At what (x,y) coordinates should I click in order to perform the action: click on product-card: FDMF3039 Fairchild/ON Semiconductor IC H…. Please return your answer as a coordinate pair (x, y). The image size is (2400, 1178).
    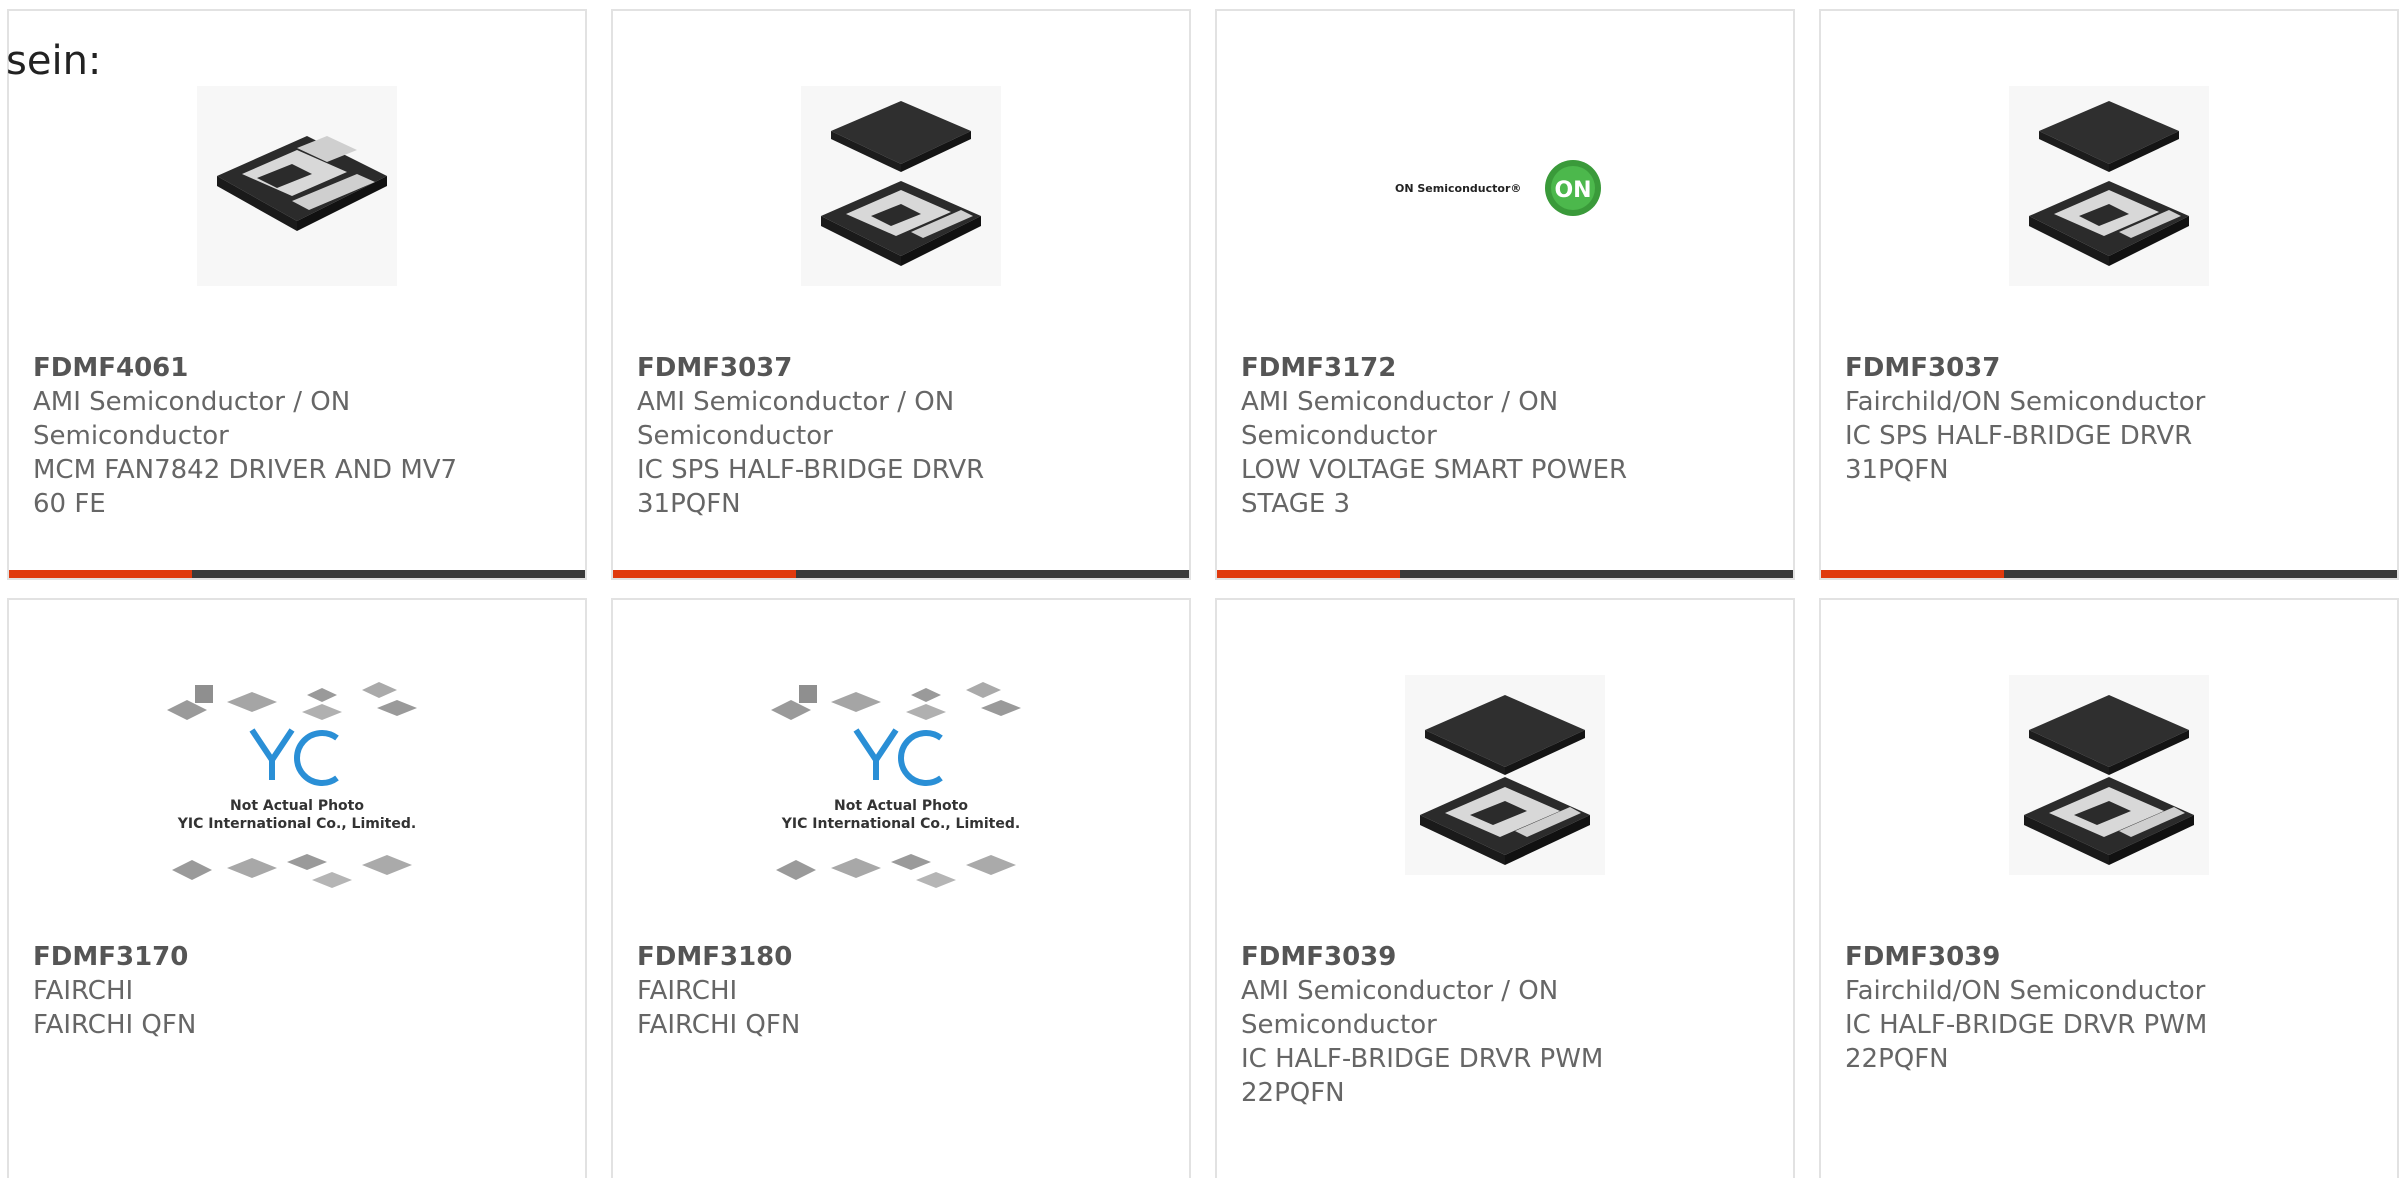
    Looking at the image, I should click on (2109, 888).